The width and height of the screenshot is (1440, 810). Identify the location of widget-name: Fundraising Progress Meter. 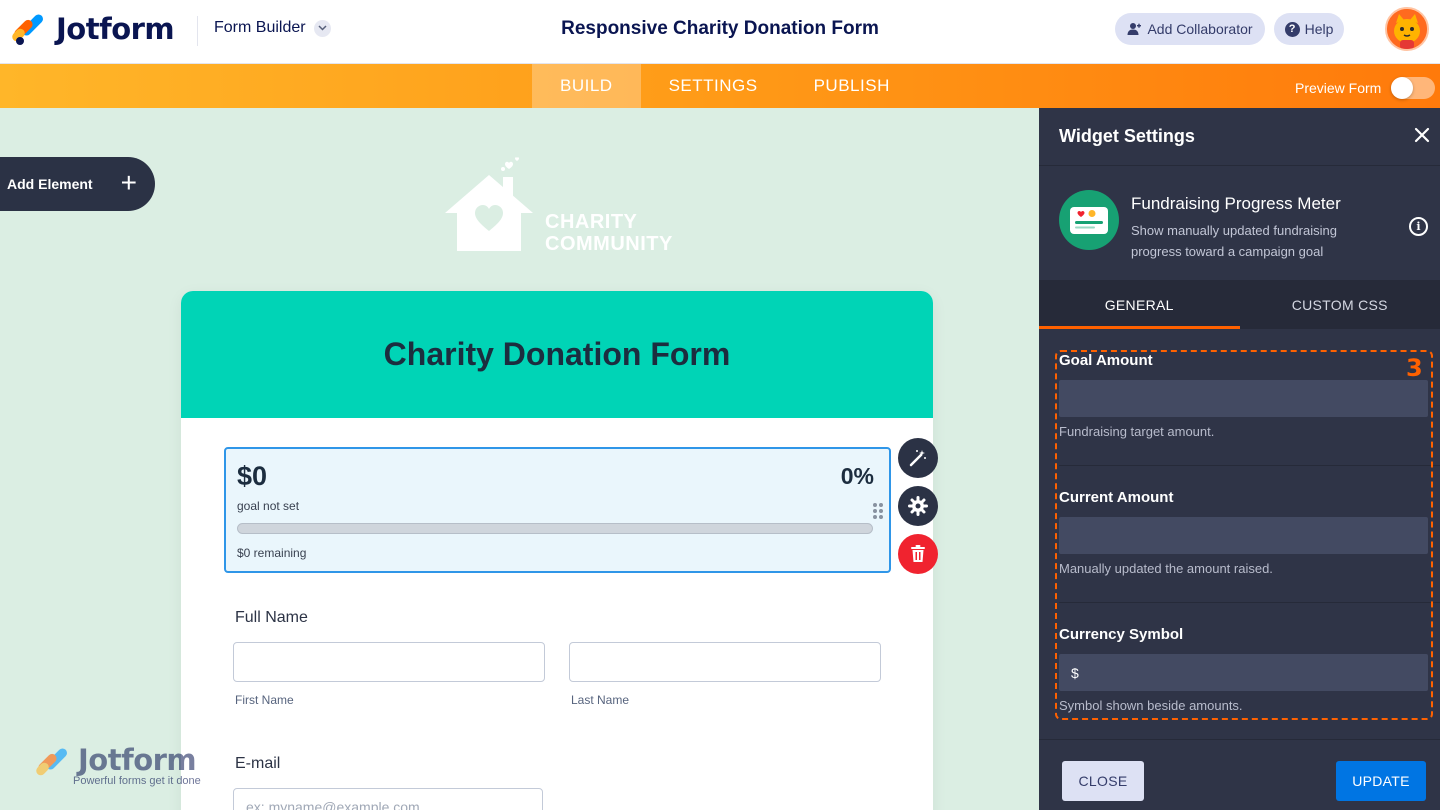
(1236, 203).